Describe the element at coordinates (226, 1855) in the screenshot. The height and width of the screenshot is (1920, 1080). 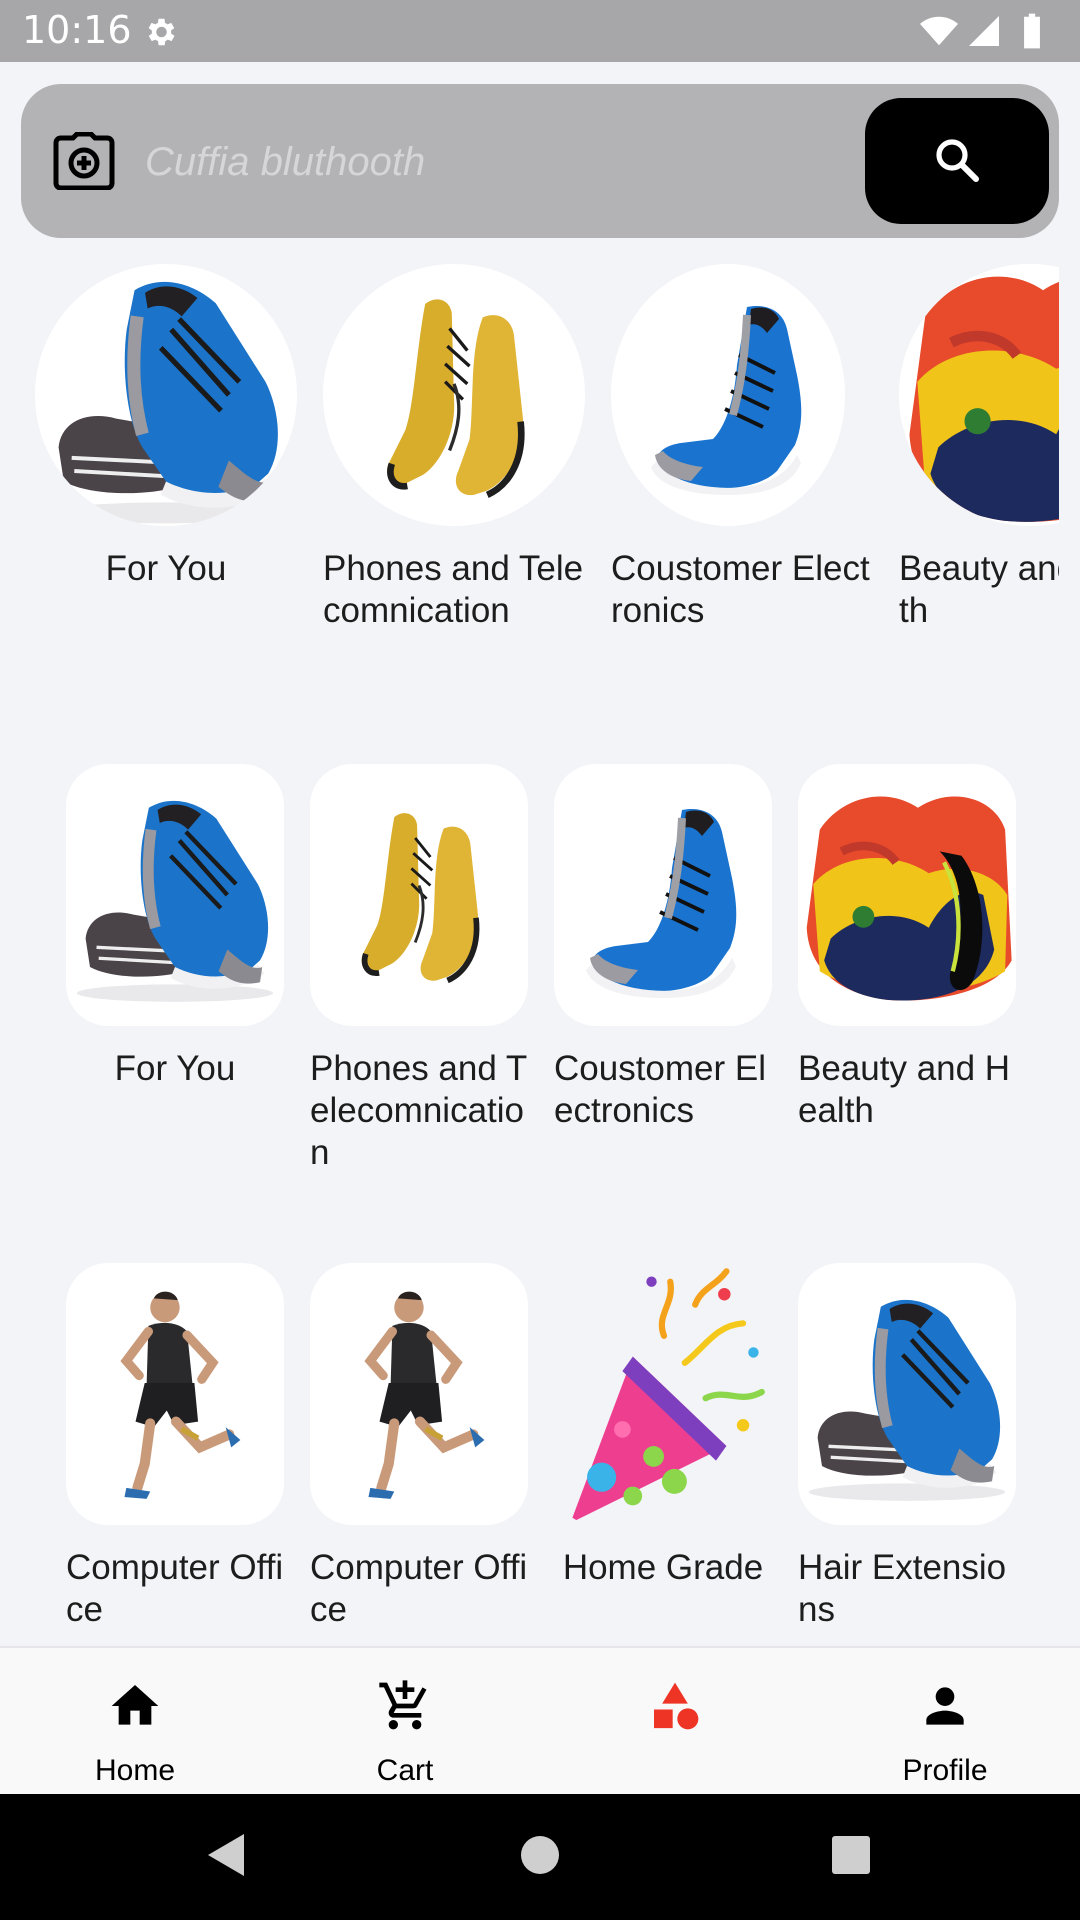
I see `back-icon` at that location.